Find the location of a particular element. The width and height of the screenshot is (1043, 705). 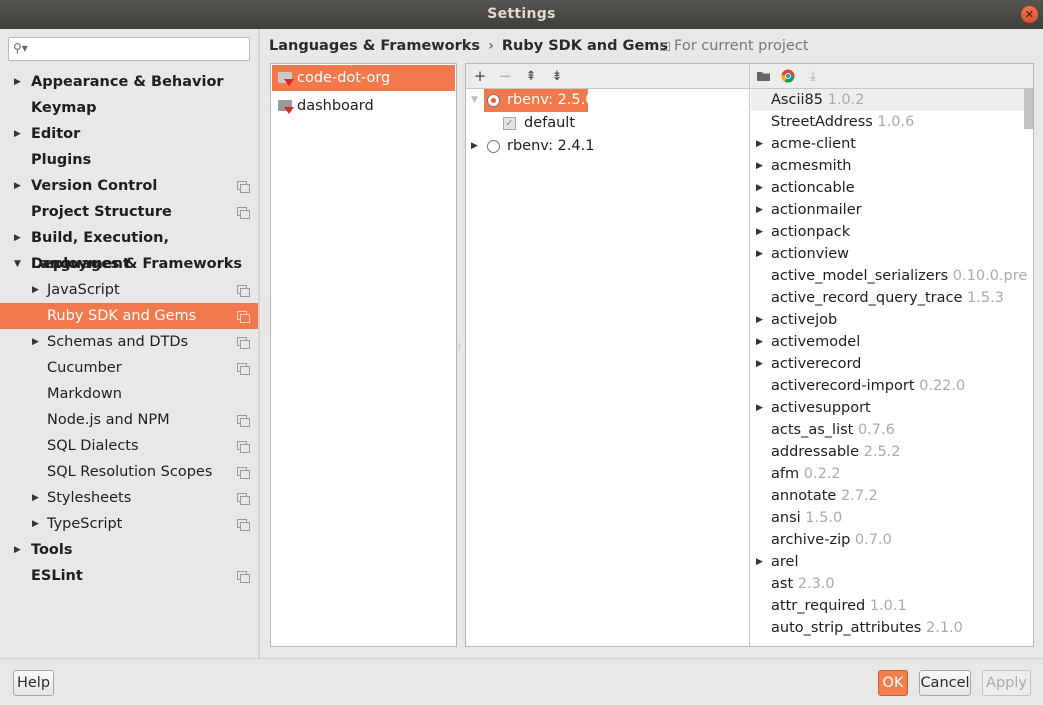

gem-row: activerecord-import 0.22.0 is located at coordinates (892, 386).